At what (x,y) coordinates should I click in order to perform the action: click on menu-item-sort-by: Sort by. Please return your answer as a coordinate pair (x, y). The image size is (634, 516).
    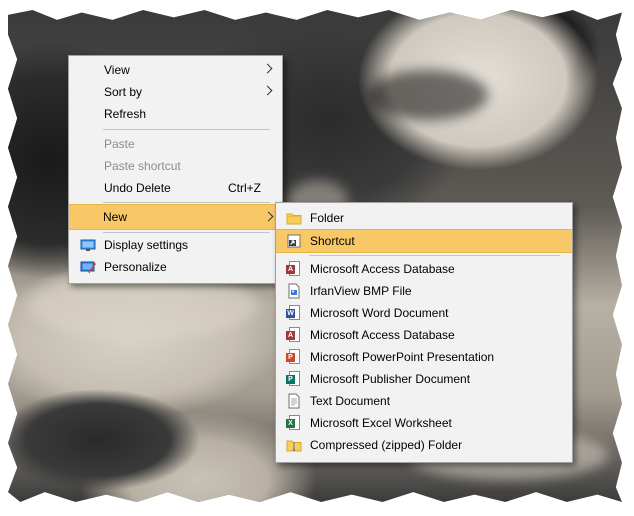
    Looking at the image, I should click on (175, 92).